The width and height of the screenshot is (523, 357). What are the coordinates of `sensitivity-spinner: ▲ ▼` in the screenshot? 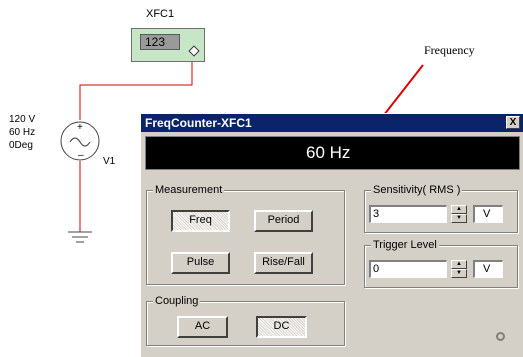 It's located at (459, 214).